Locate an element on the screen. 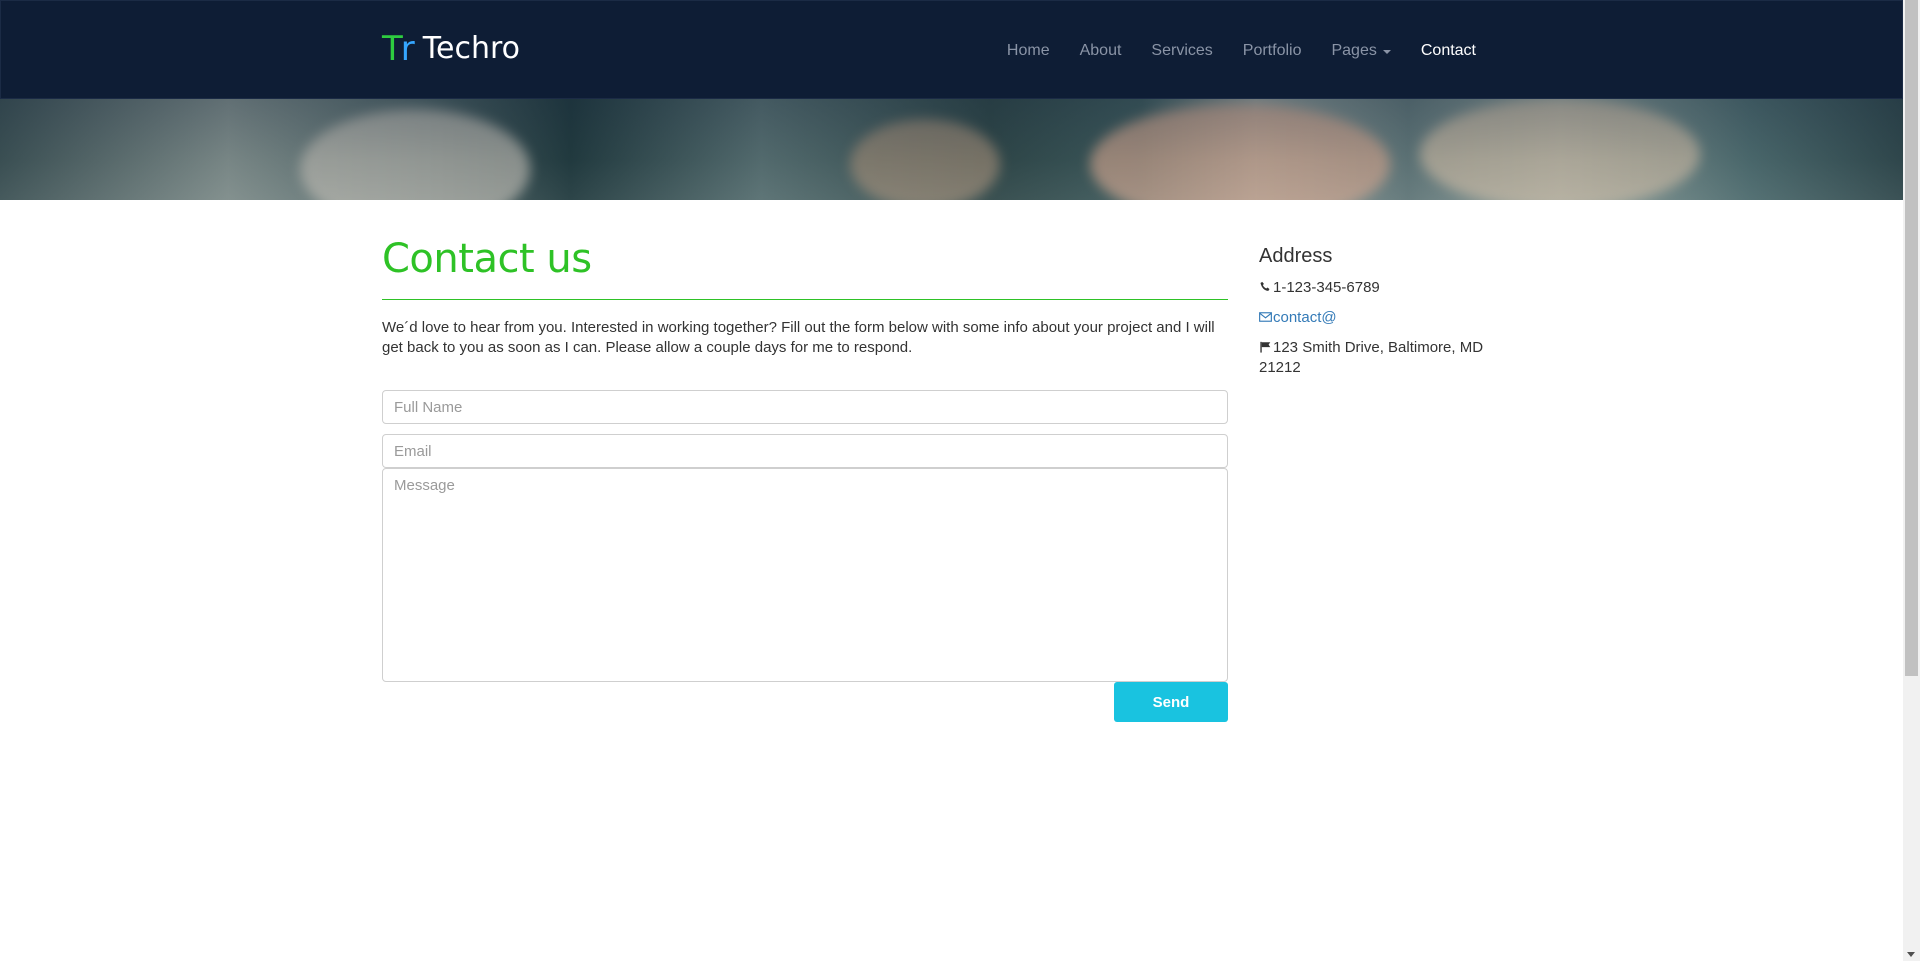  nav-item-pages-dropdown: Pages is located at coordinates (1360, 51).